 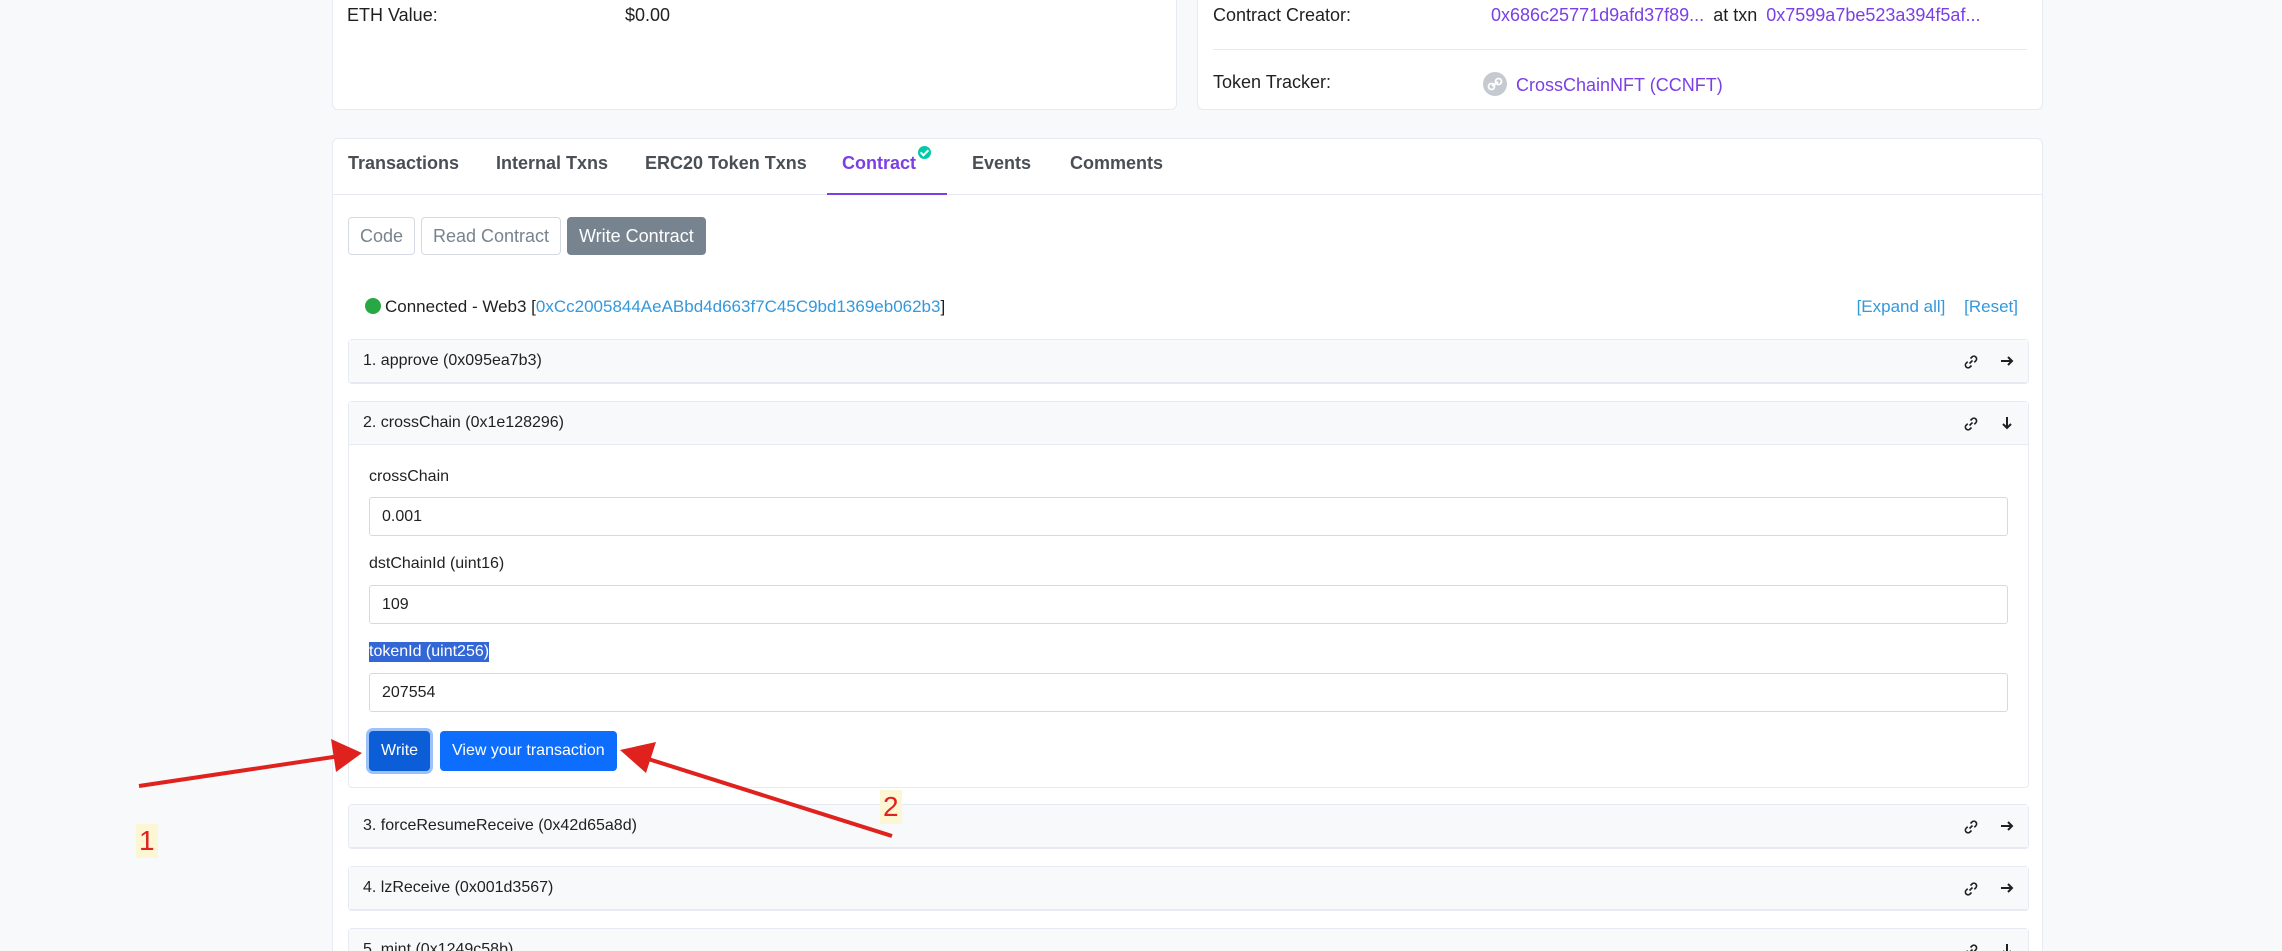 What do you see at coordinates (636, 236) in the screenshot?
I see `write-contract-button: Write Contract` at bounding box center [636, 236].